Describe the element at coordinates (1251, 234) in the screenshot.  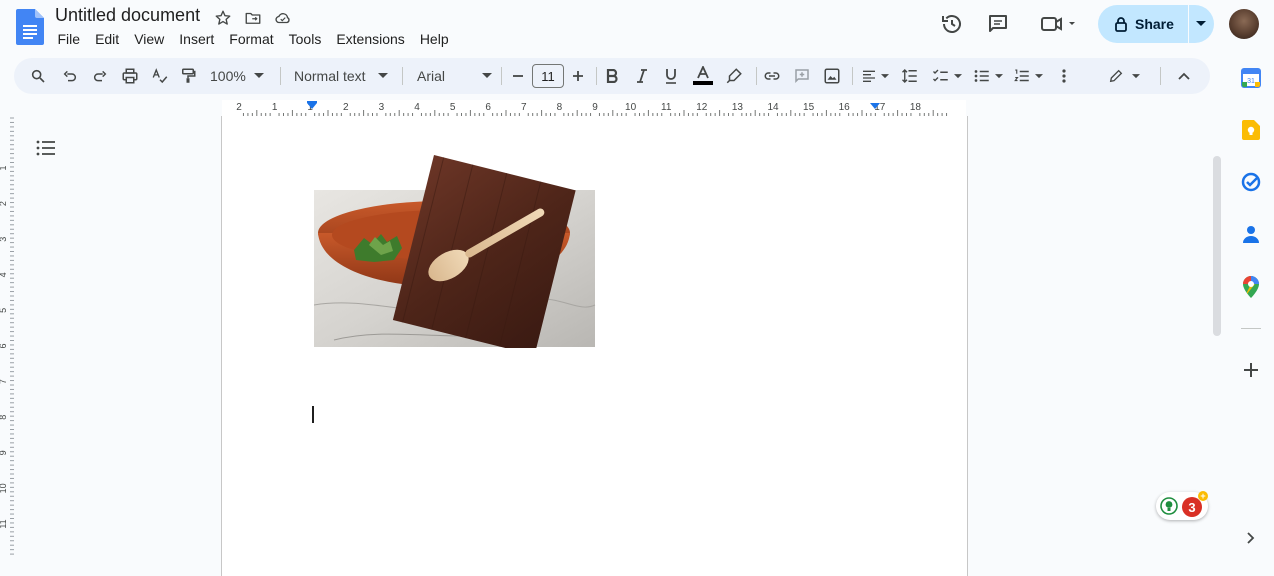
I see `contacts-icon` at that location.